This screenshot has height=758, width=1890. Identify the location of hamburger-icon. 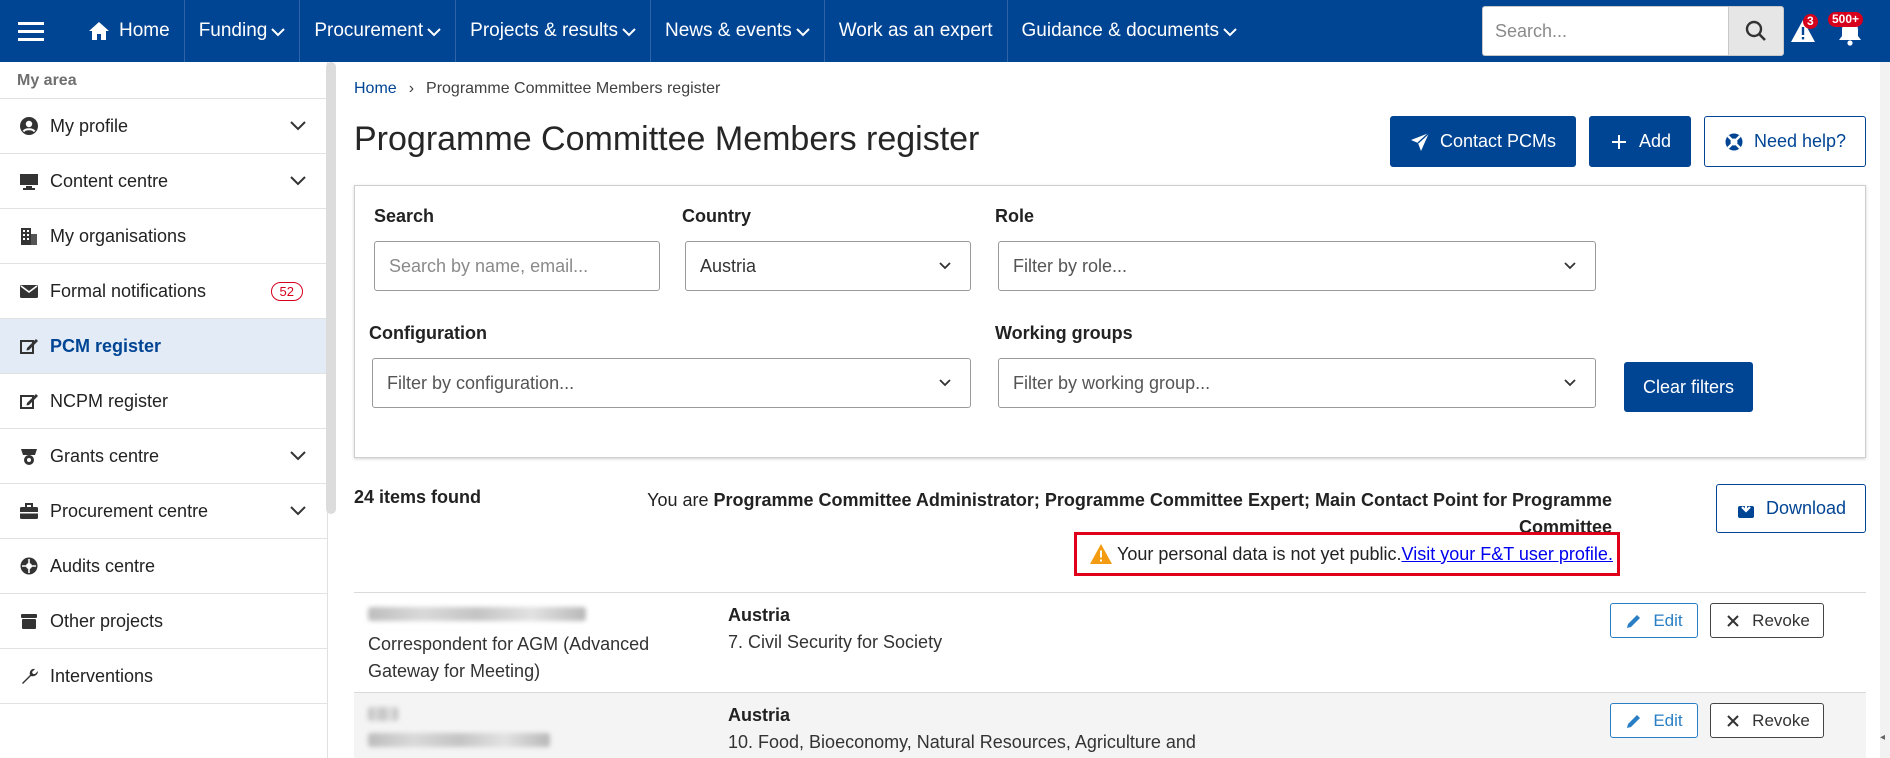
(31, 31).